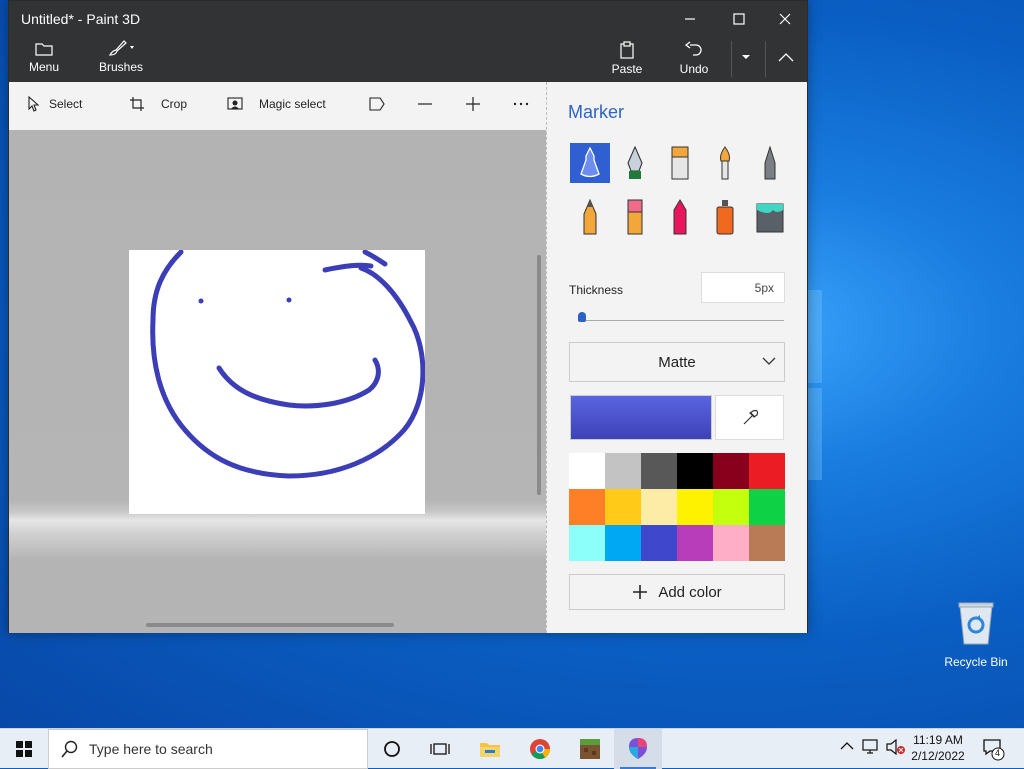  I want to click on ellipsis-icon, so click(521, 104).